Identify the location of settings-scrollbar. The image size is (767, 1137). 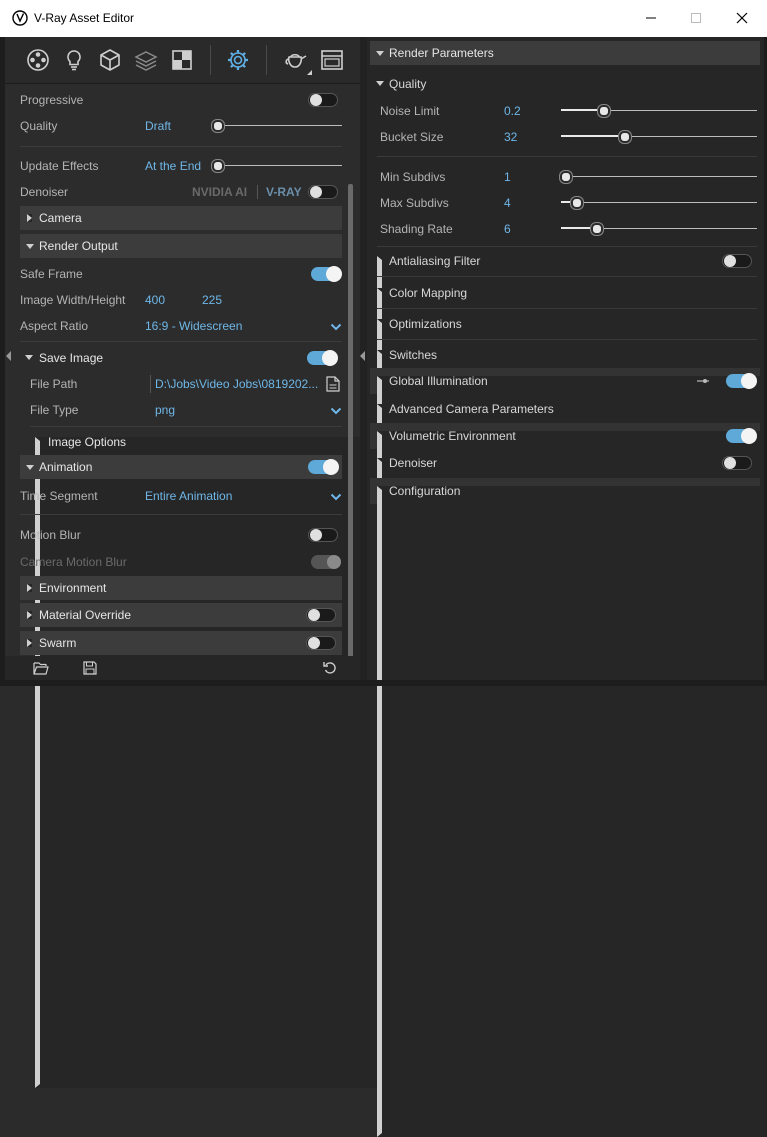
(350, 432).